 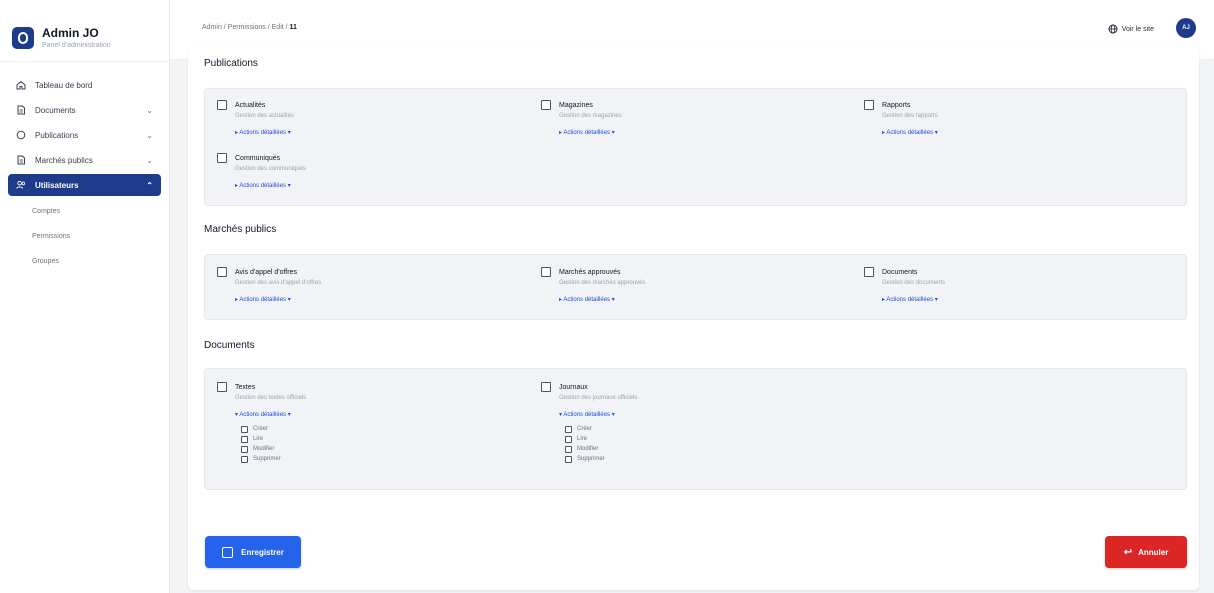 I want to click on permission-name: Communiqués, so click(x=258, y=158).